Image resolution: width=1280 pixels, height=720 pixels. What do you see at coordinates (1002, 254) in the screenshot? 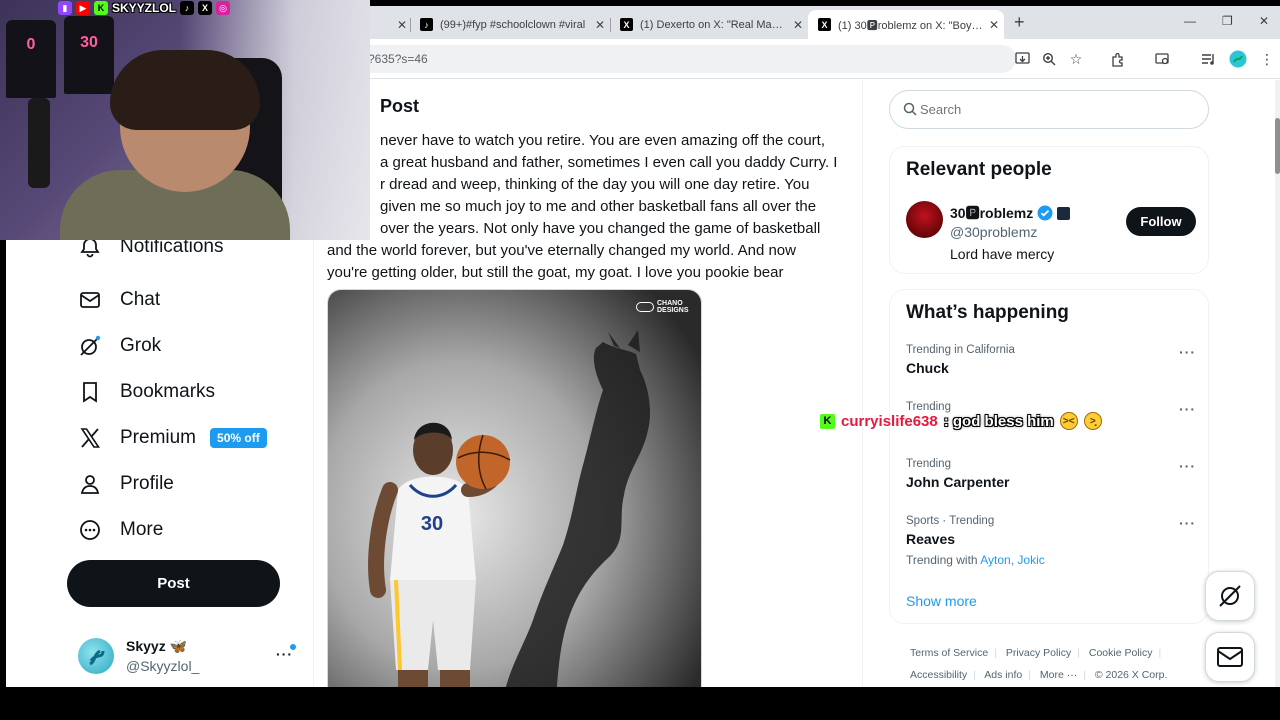
I see `person-bio: Lord have mercy` at bounding box center [1002, 254].